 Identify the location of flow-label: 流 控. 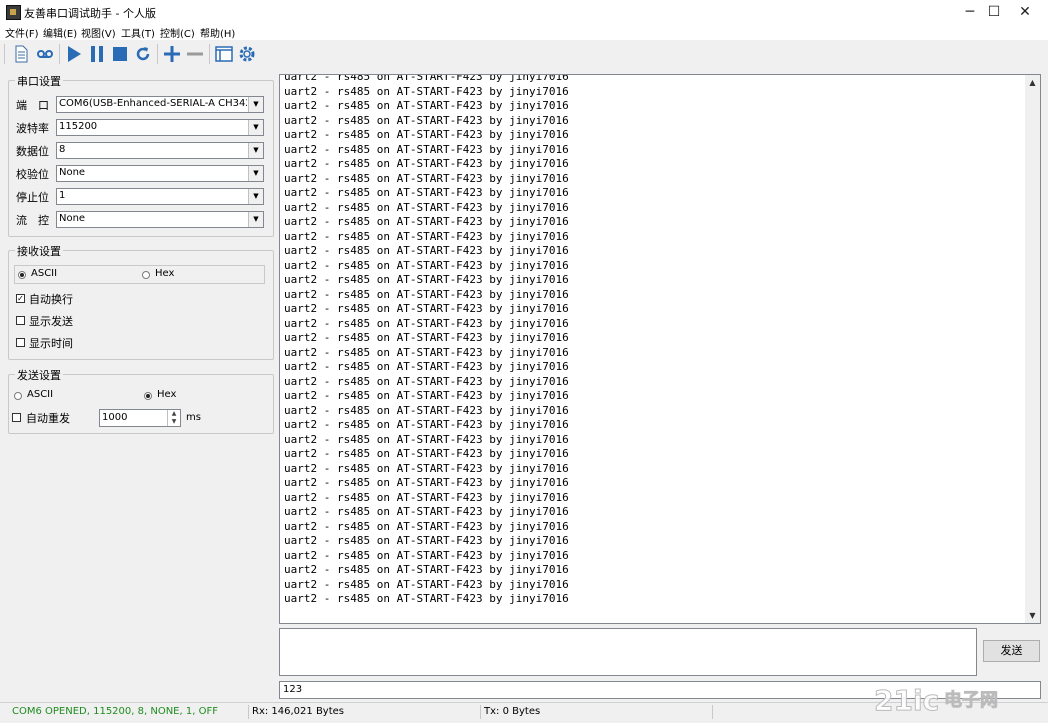
(32, 220).